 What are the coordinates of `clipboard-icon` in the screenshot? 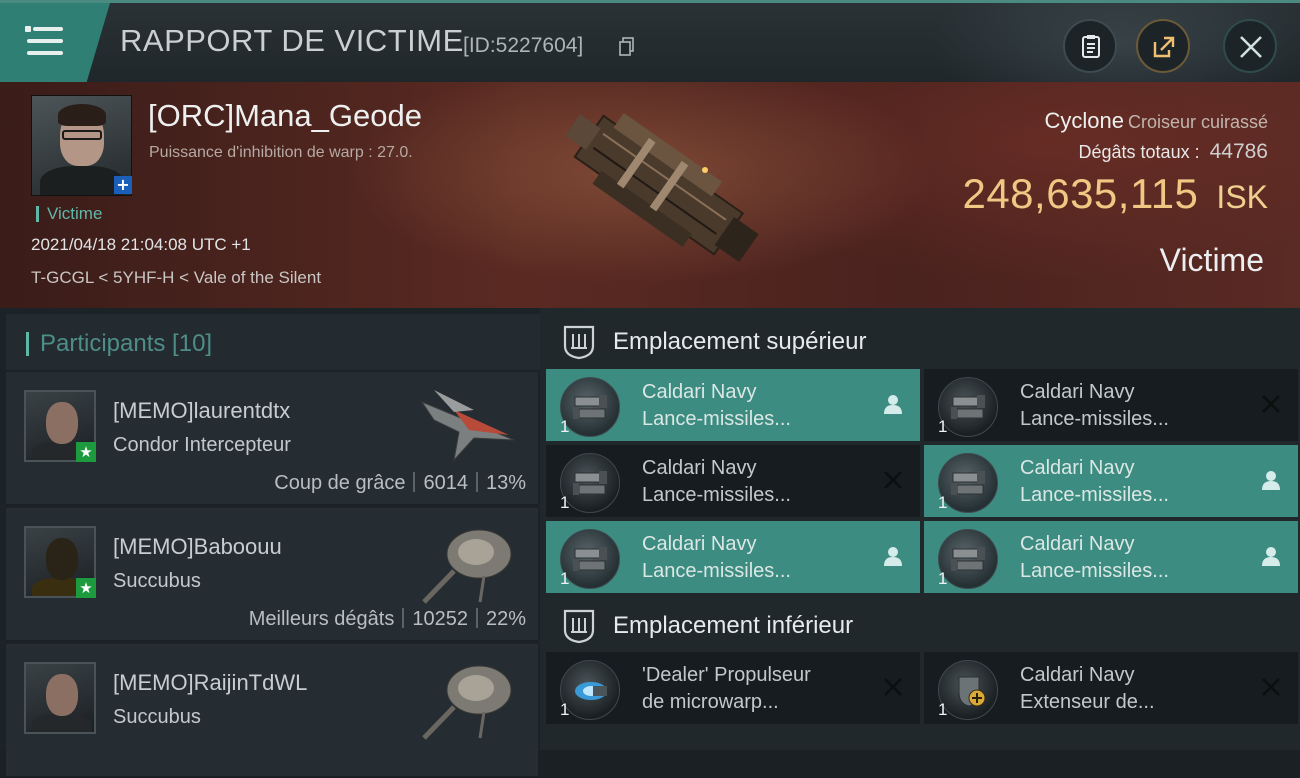 It's located at (1091, 46).